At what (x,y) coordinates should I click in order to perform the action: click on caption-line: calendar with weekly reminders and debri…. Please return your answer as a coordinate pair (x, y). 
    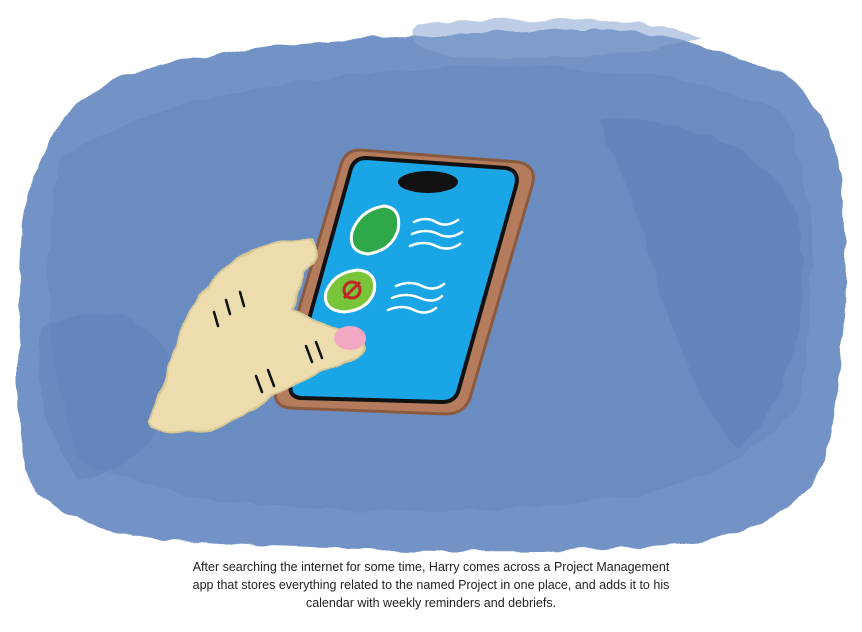
    Looking at the image, I should click on (431, 603).